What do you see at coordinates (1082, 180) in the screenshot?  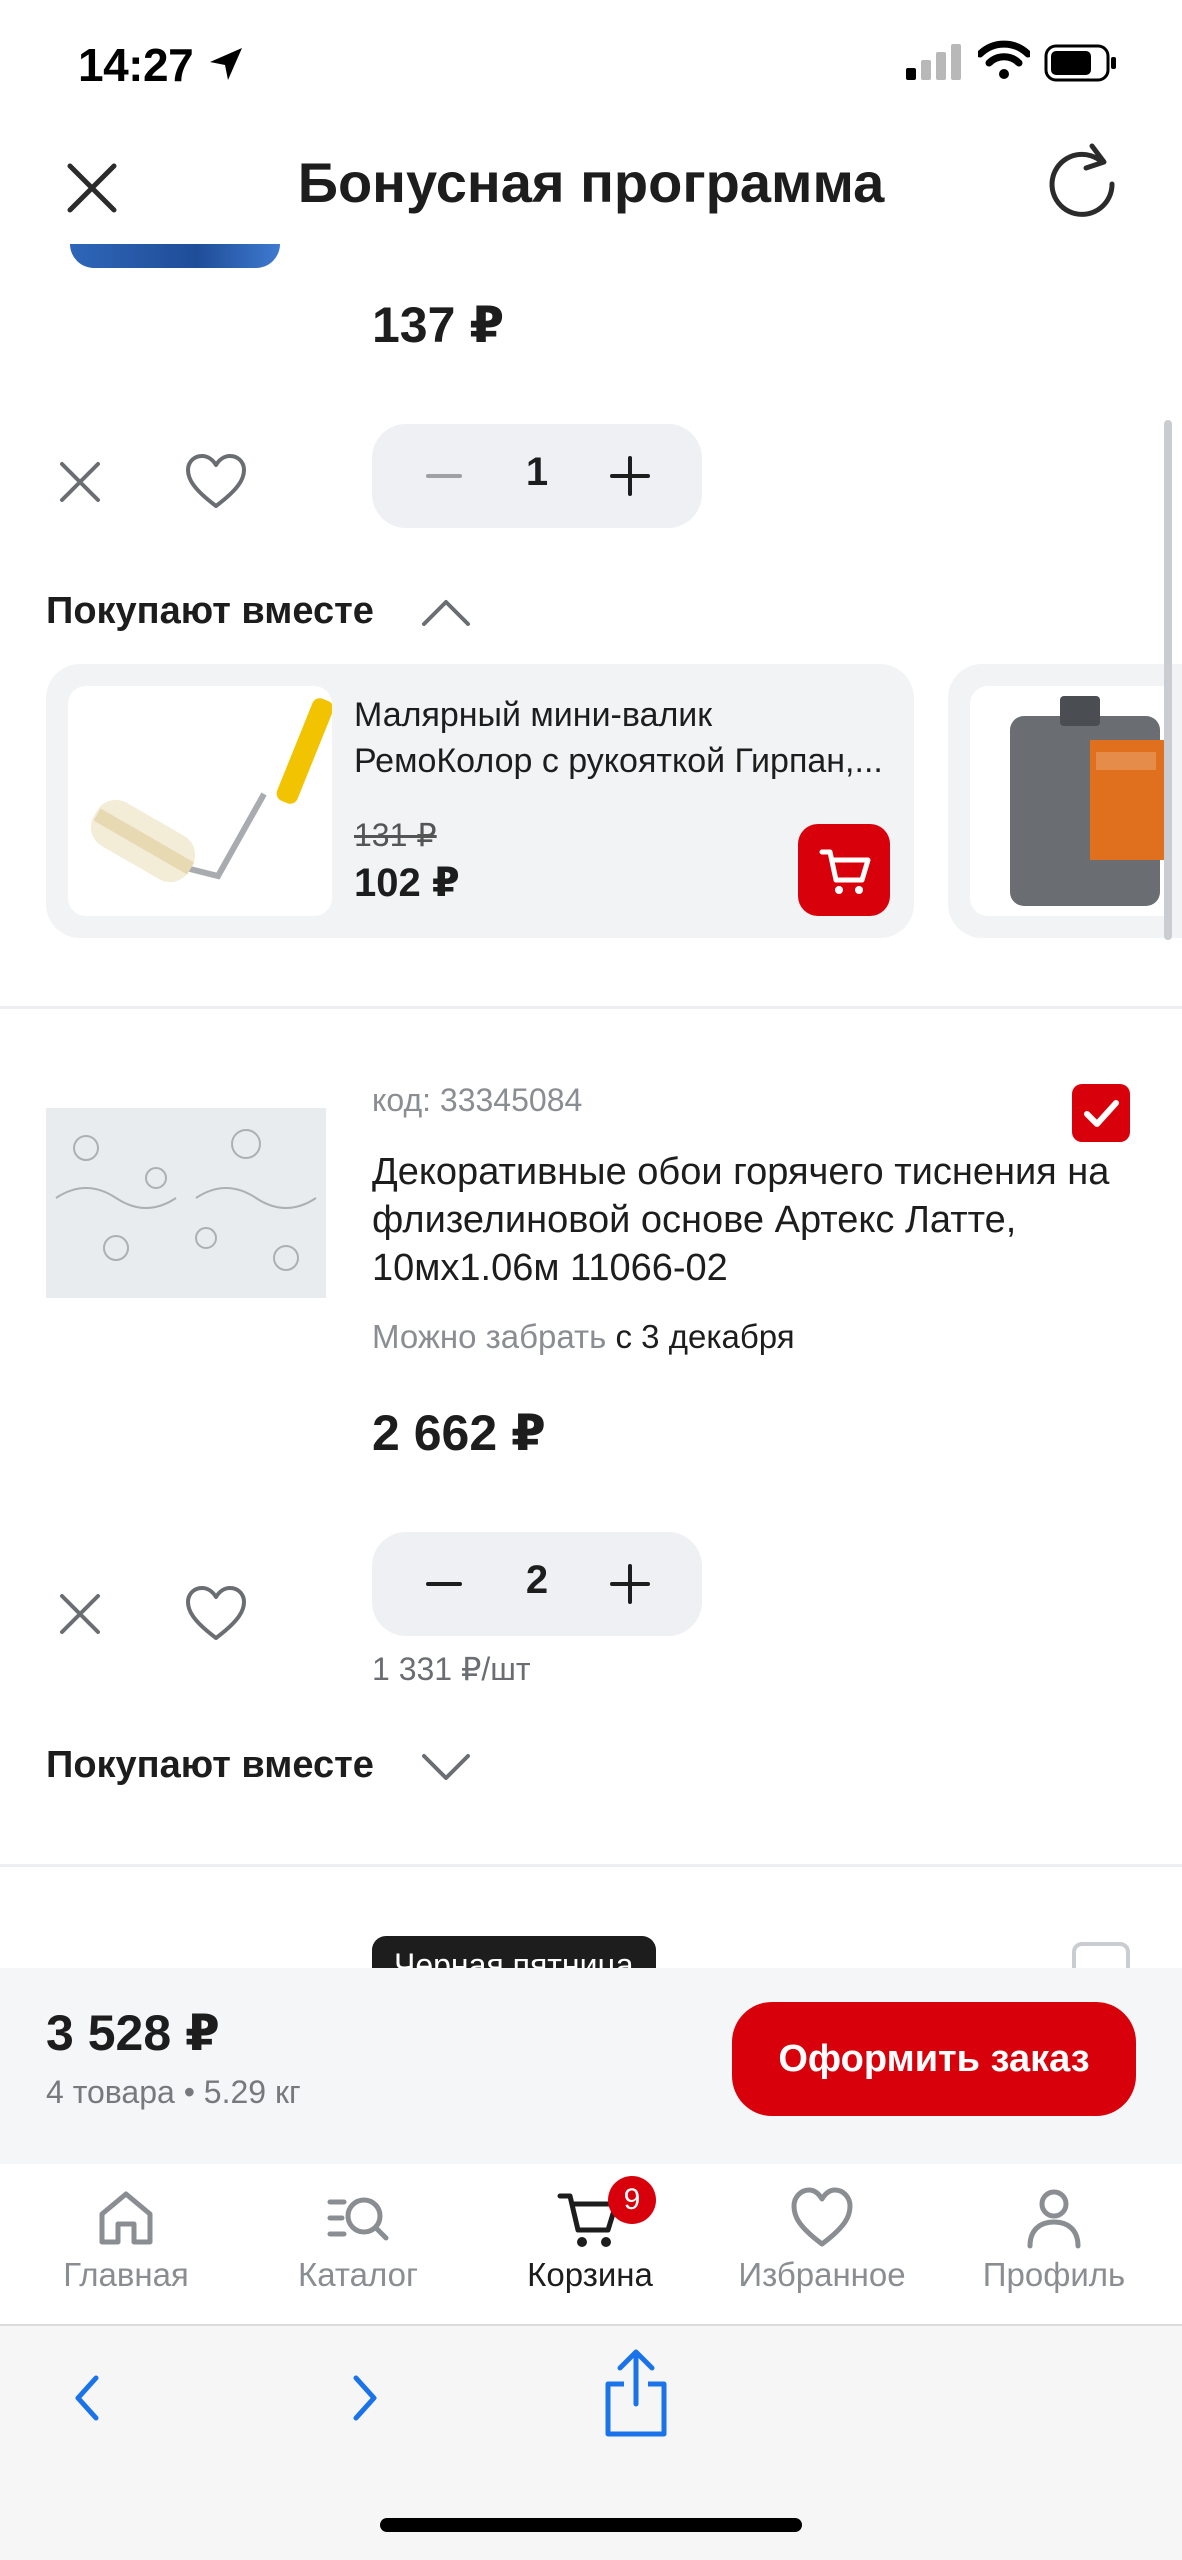 I see `reload-icon` at bounding box center [1082, 180].